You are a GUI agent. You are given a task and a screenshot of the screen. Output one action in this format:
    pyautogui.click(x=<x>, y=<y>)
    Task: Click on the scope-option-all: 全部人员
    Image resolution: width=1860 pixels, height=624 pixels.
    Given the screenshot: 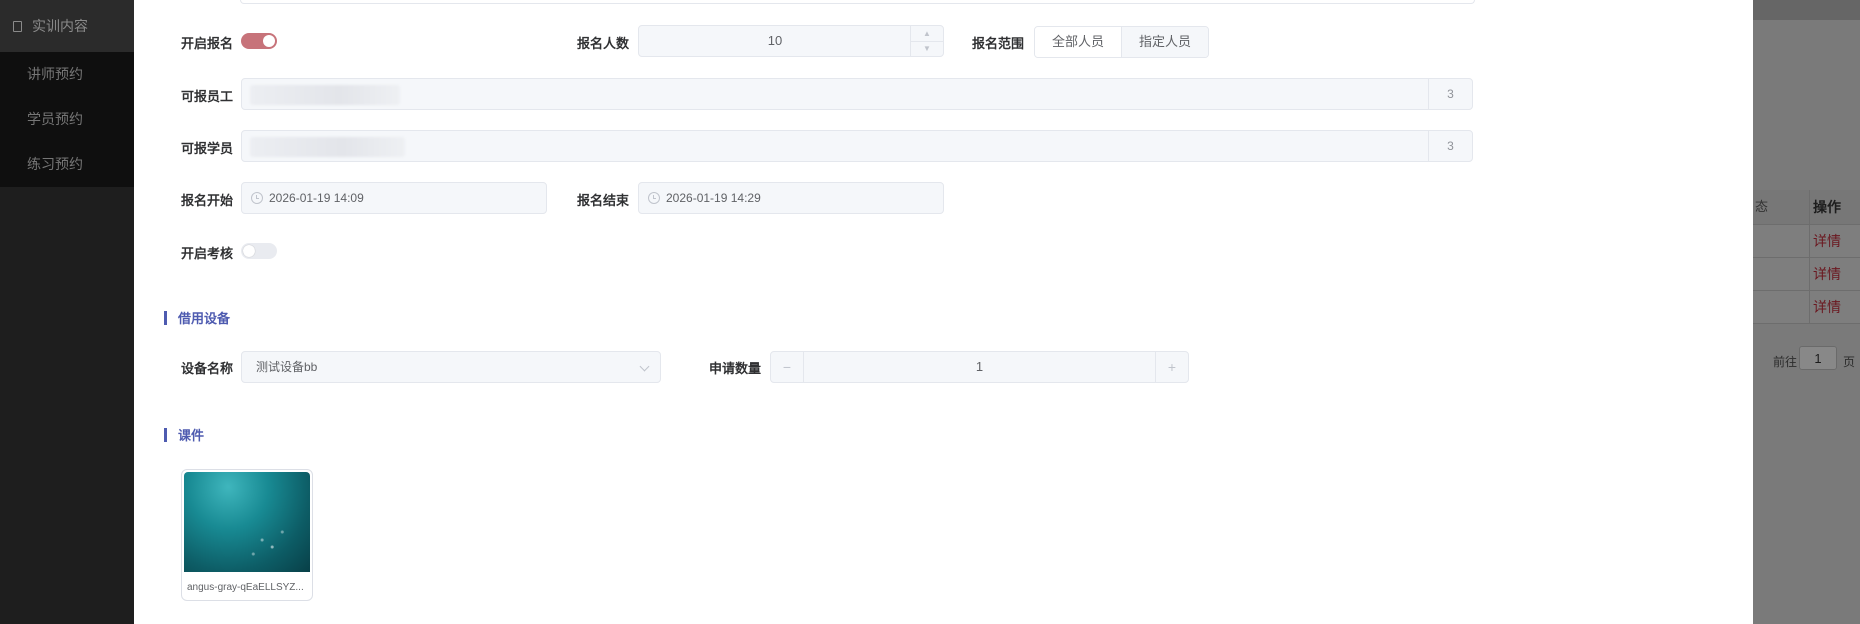 What is the action you would take?
    pyautogui.click(x=1078, y=42)
    